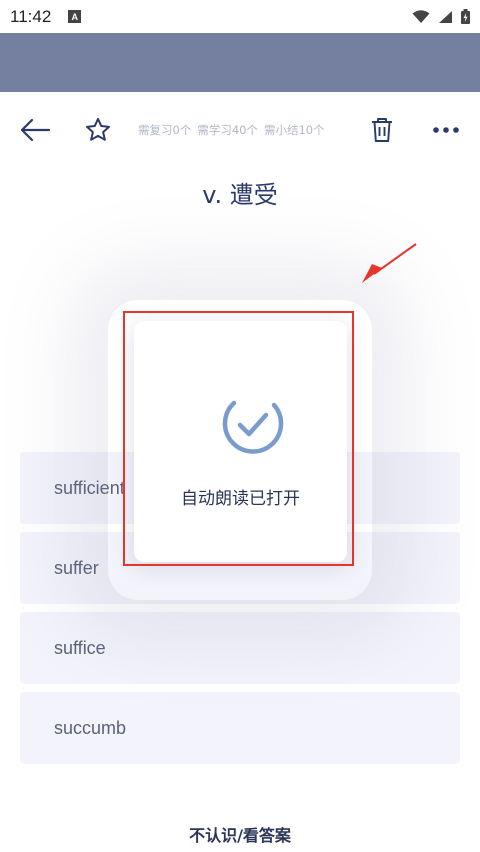 The height and width of the screenshot is (852, 480). I want to click on back-button, so click(35, 130).